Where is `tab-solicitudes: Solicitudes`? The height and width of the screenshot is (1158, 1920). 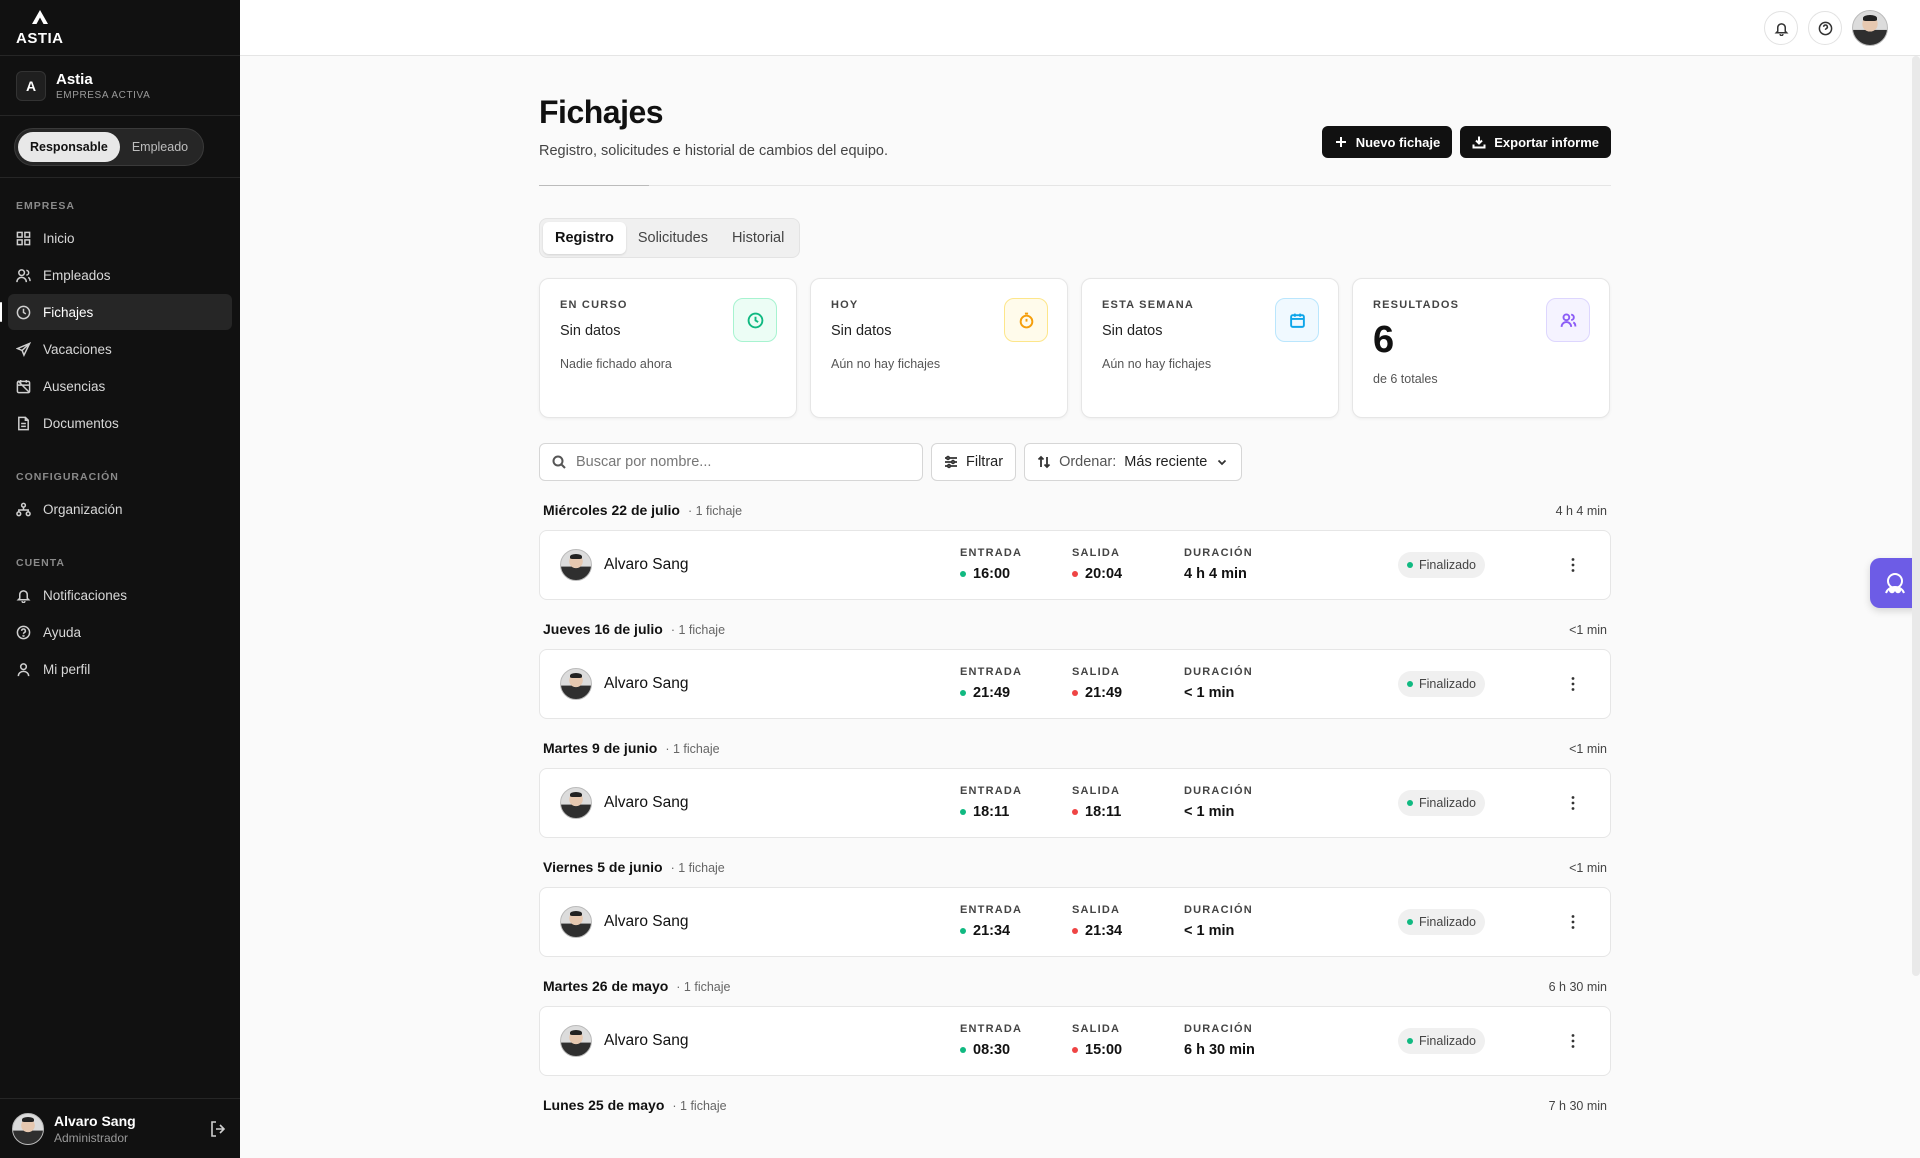 tab-solicitudes: Solicitudes is located at coordinates (673, 238).